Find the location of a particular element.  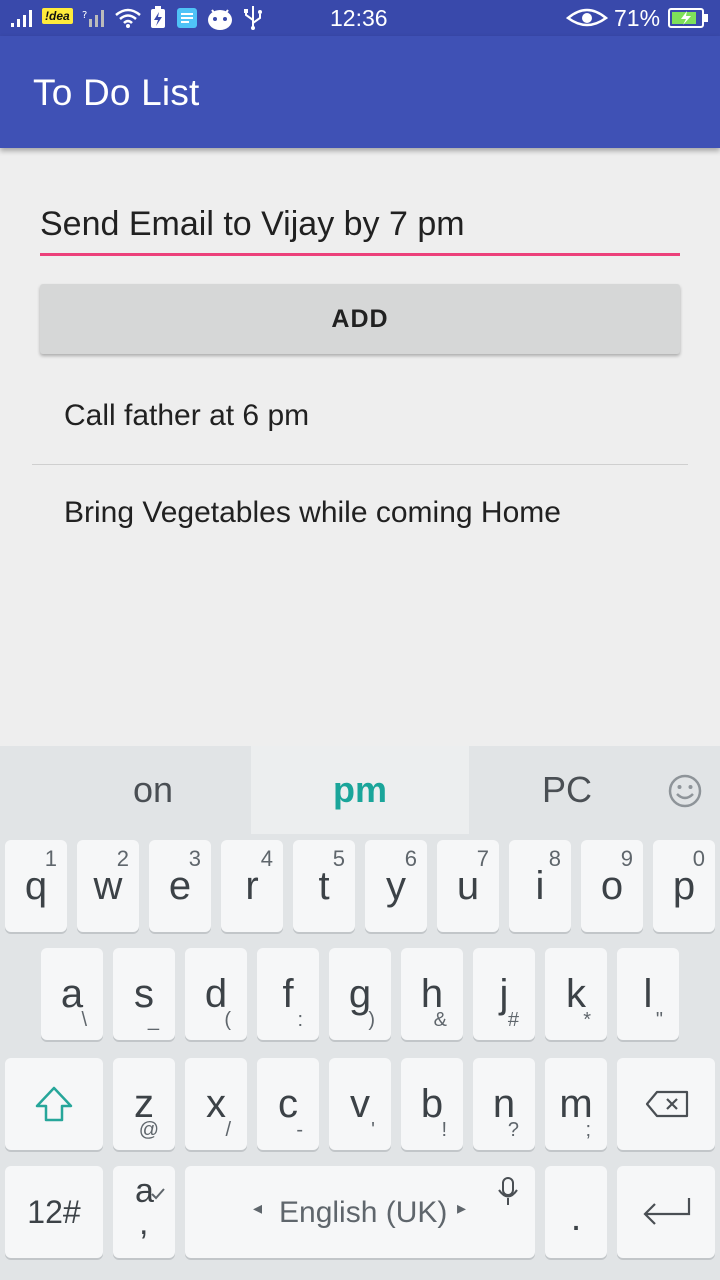

key-alt-char: 4 is located at coordinates (266, 858).